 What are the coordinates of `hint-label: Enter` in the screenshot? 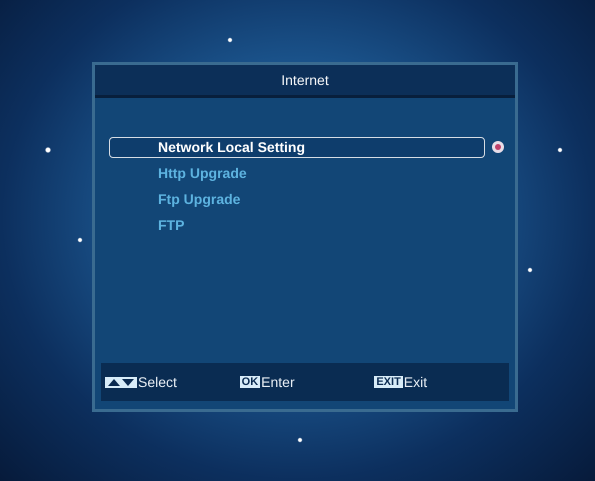 It's located at (278, 382).